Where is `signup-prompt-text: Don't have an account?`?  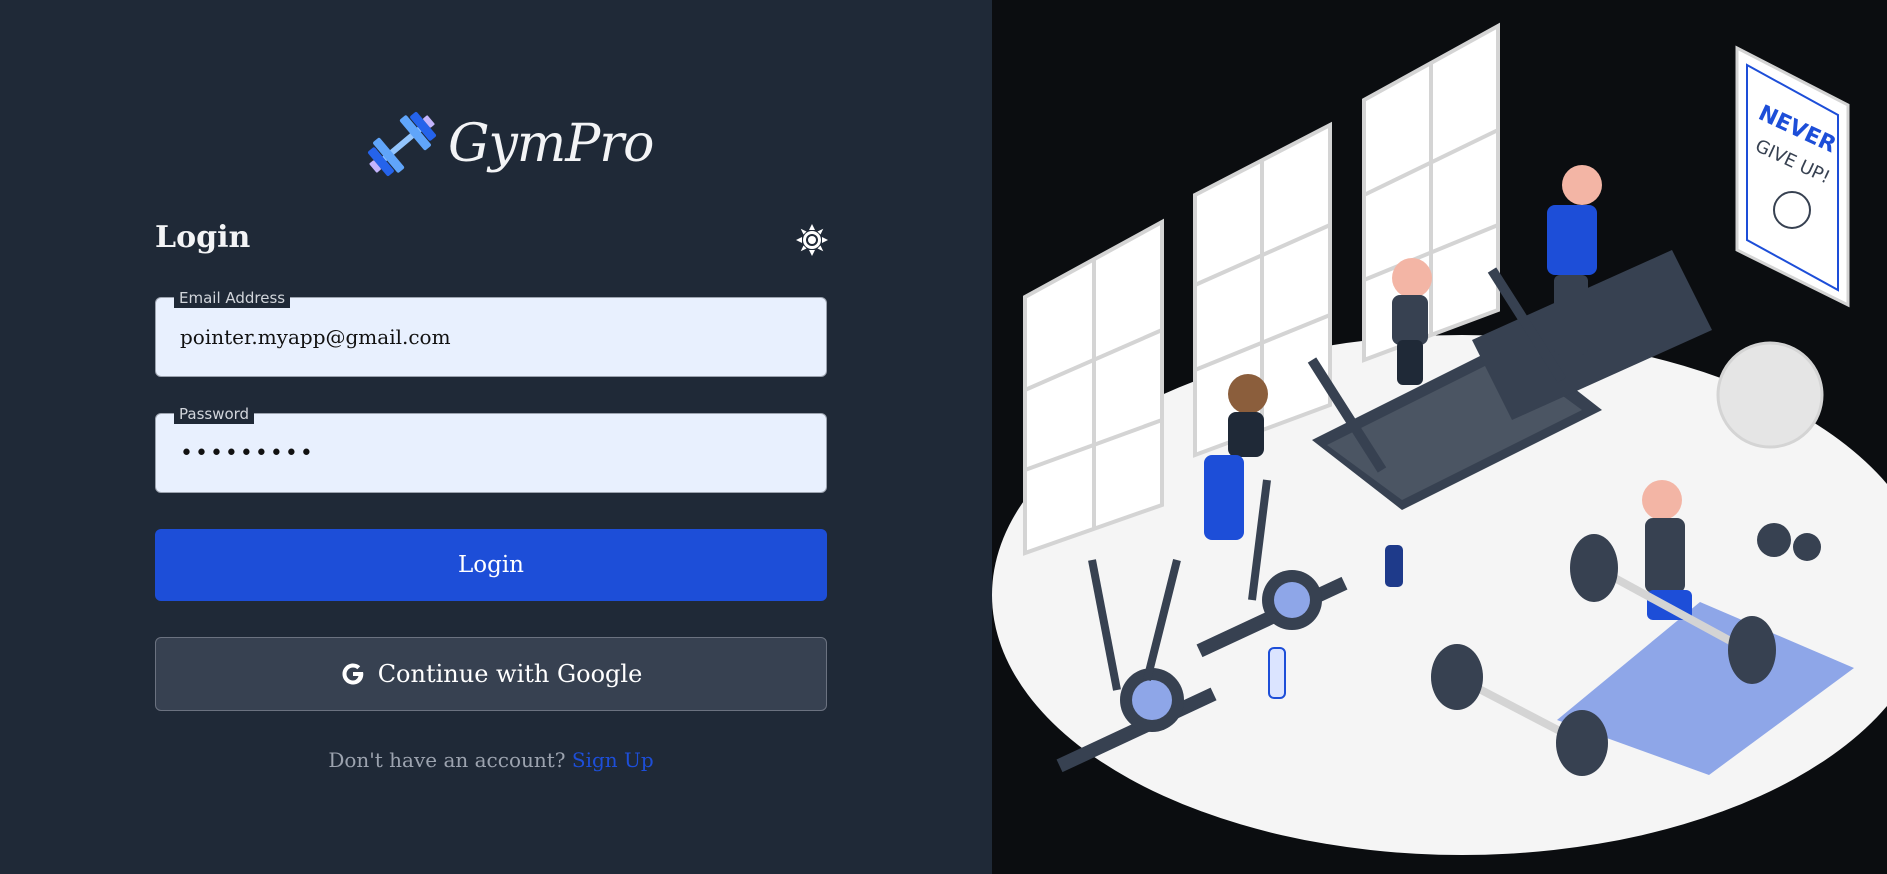 signup-prompt-text: Don't have an account? is located at coordinates (447, 760).